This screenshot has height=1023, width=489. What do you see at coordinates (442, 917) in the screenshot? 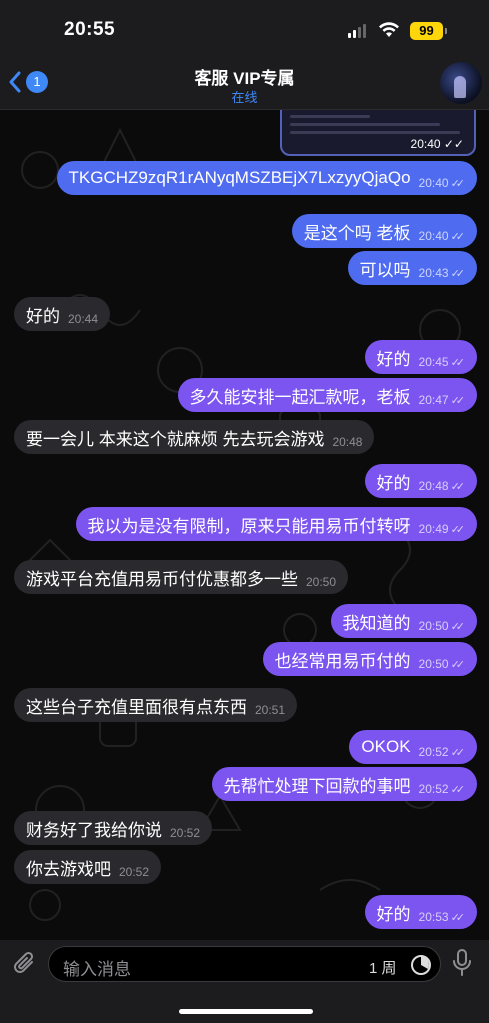
I see `message-time: 20:53 ✓✓` at bounding box center [442, 917].